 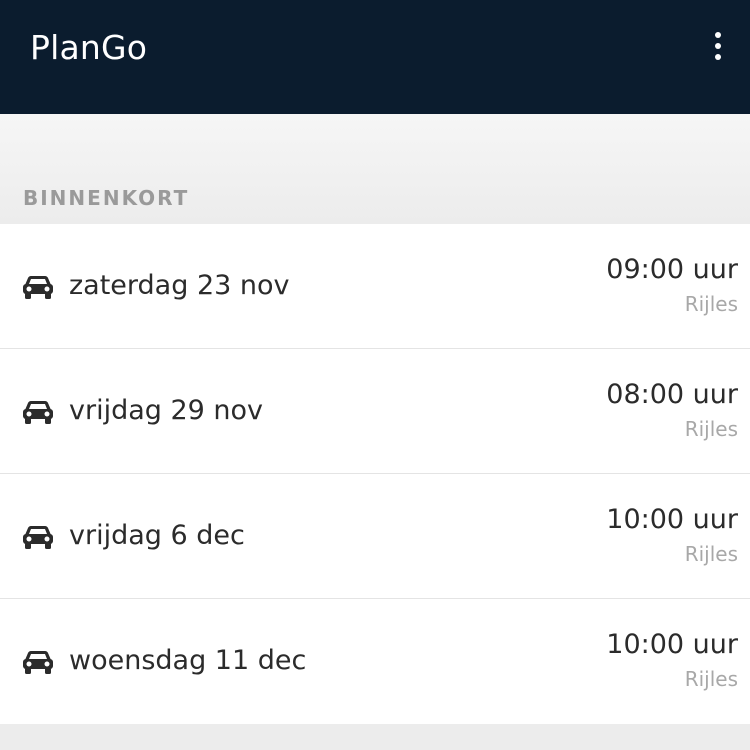 What do you see at coordinates (672, 394) in the screenshot?
I see `appointment-time: 08:00 uur` at bounding box center [672, 394].